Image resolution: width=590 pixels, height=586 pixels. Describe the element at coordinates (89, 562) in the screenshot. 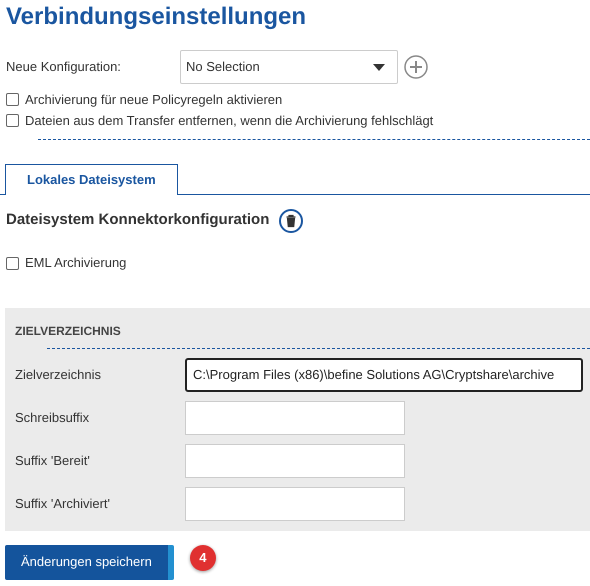

I see `save-button: Änderungen speichern` at that location.